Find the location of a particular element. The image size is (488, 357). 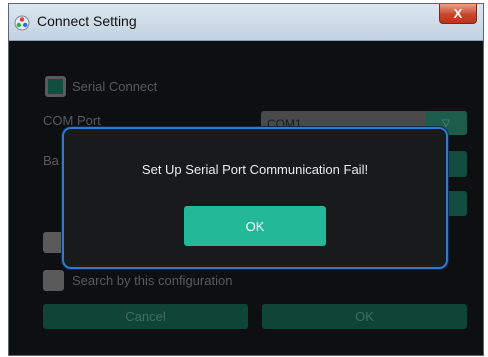

cancel-button-label: Cancel is located at coordinates (145, 316).